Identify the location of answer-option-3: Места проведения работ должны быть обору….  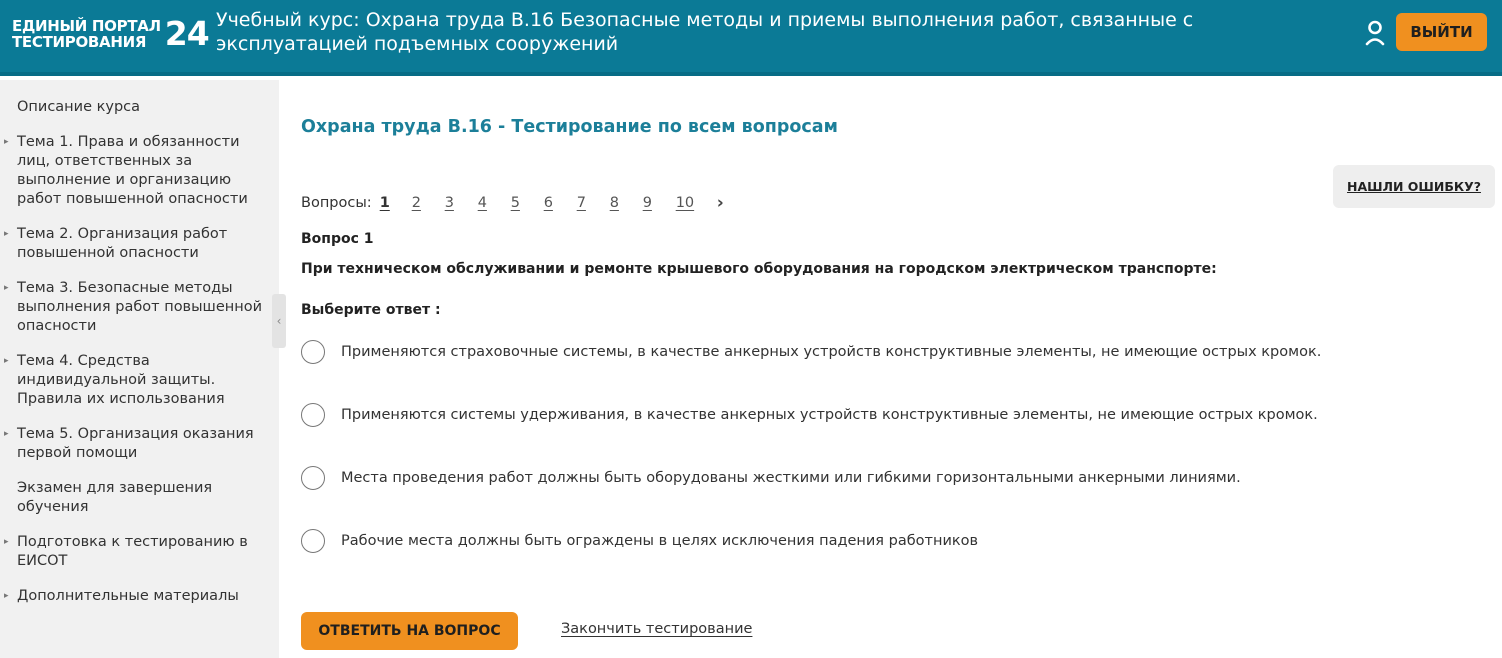
(876, 478).